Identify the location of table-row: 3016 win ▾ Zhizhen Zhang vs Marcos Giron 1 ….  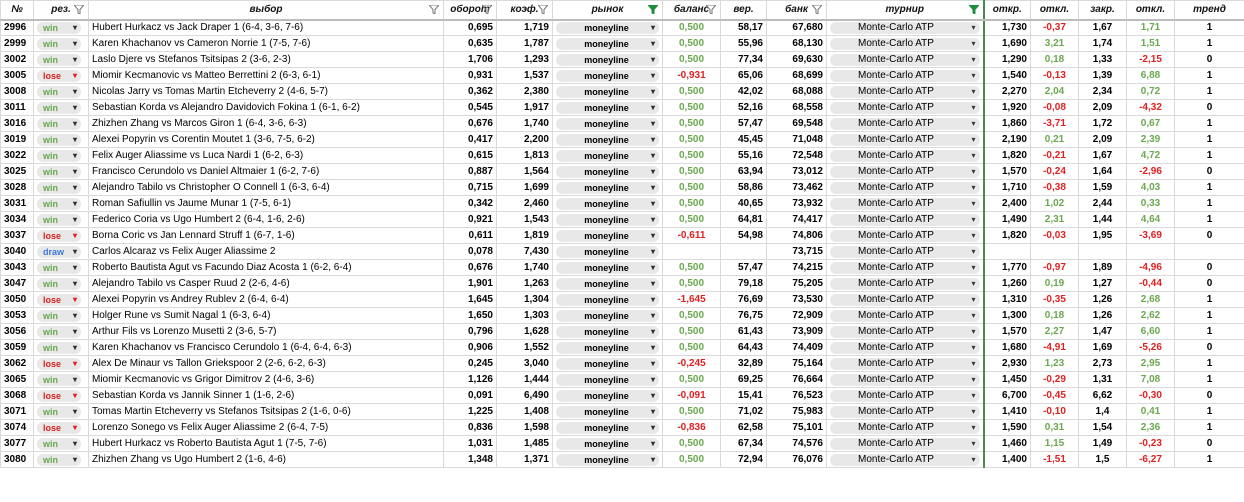
(622, 123).